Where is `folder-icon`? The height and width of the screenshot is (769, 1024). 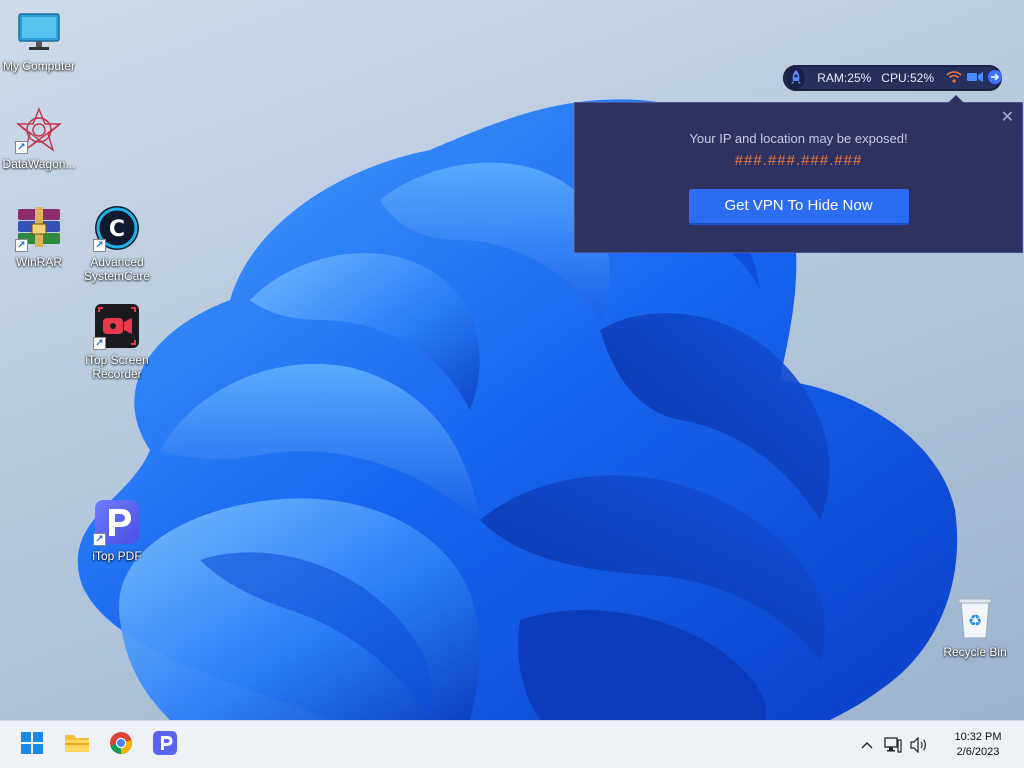 folder-icon is located at coordinates (77, 745).